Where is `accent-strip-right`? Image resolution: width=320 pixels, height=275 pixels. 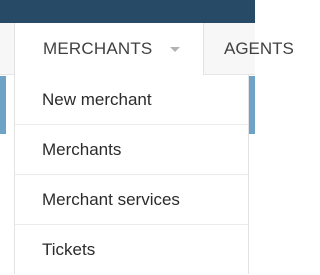 accent-strip-right is located at coordinates (252, 105).